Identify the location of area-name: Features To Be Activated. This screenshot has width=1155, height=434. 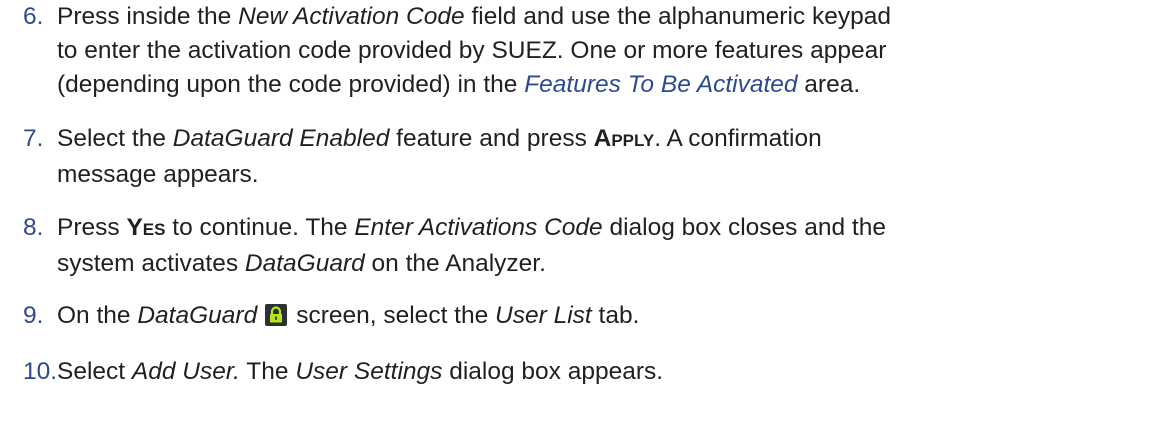
(661, 84).